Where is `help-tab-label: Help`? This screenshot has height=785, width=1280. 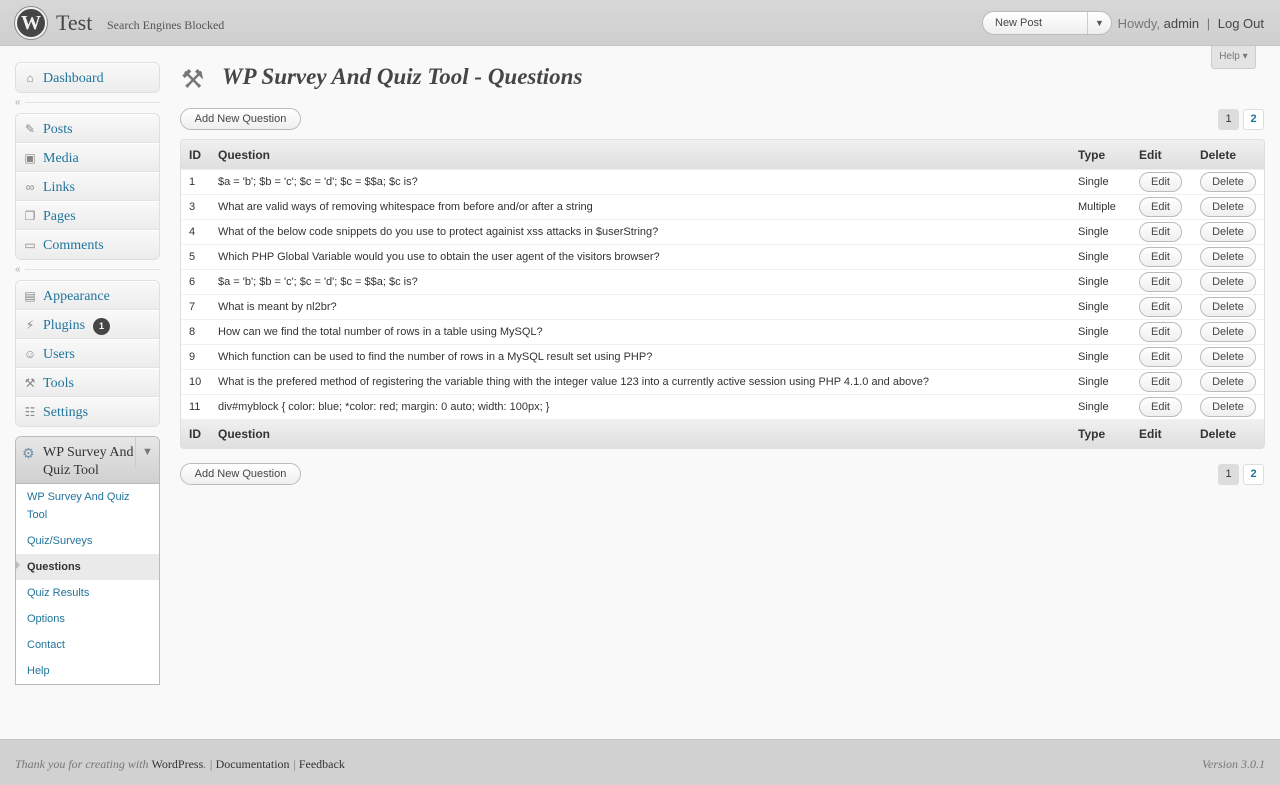 help-tab-label: Help is located at coordinates (1229, 56).